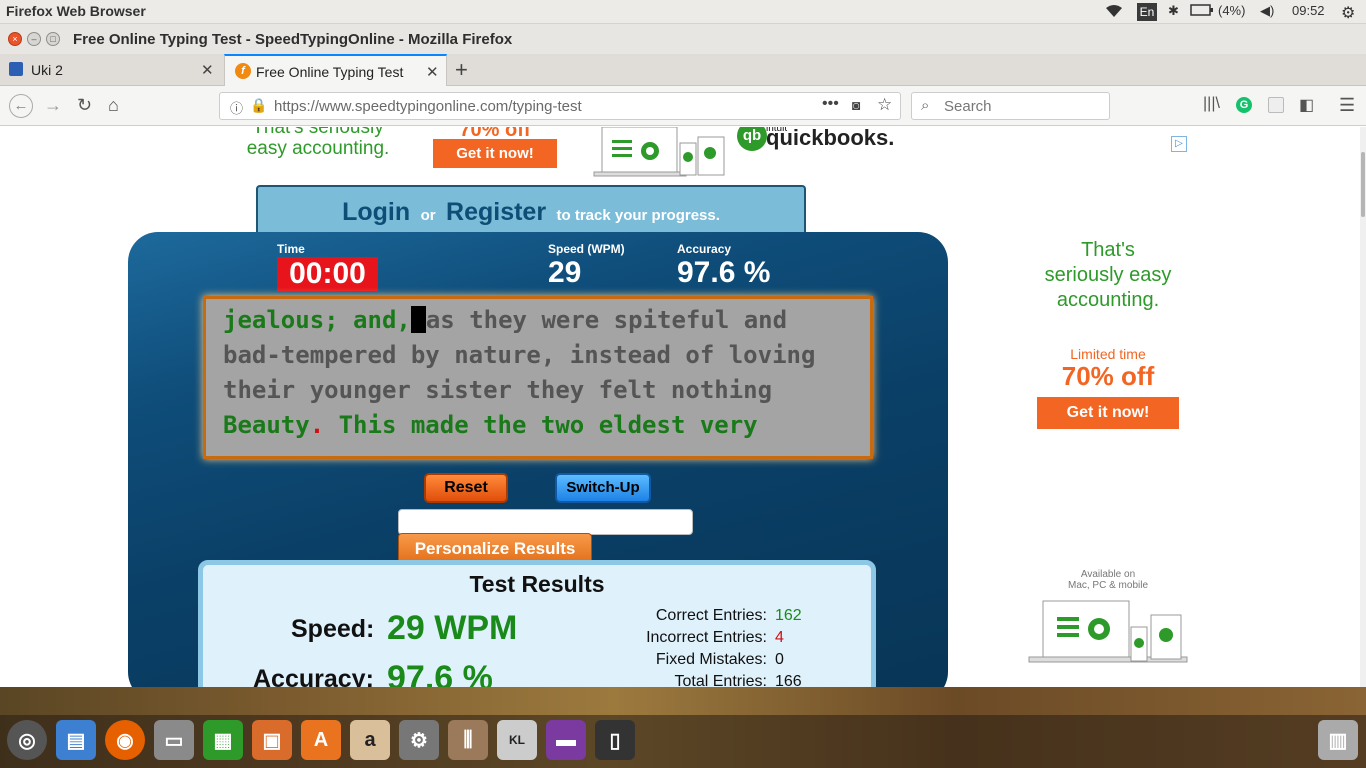  What do you see at coordinates (720, 680) in the screenshot?
I see `total-entries-label: Total Entries:` at bounding box center [720, 680].